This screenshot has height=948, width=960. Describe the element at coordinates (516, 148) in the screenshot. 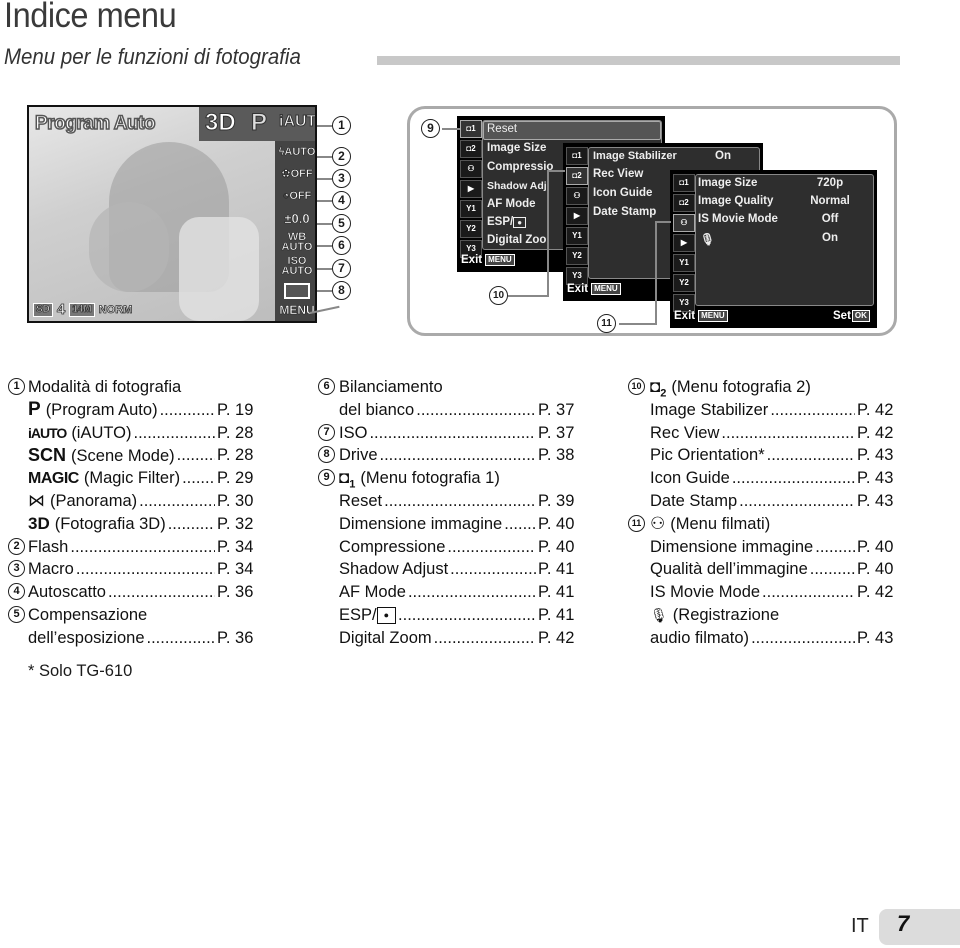

I see `menu-item-image-size: Image Size` at that location.